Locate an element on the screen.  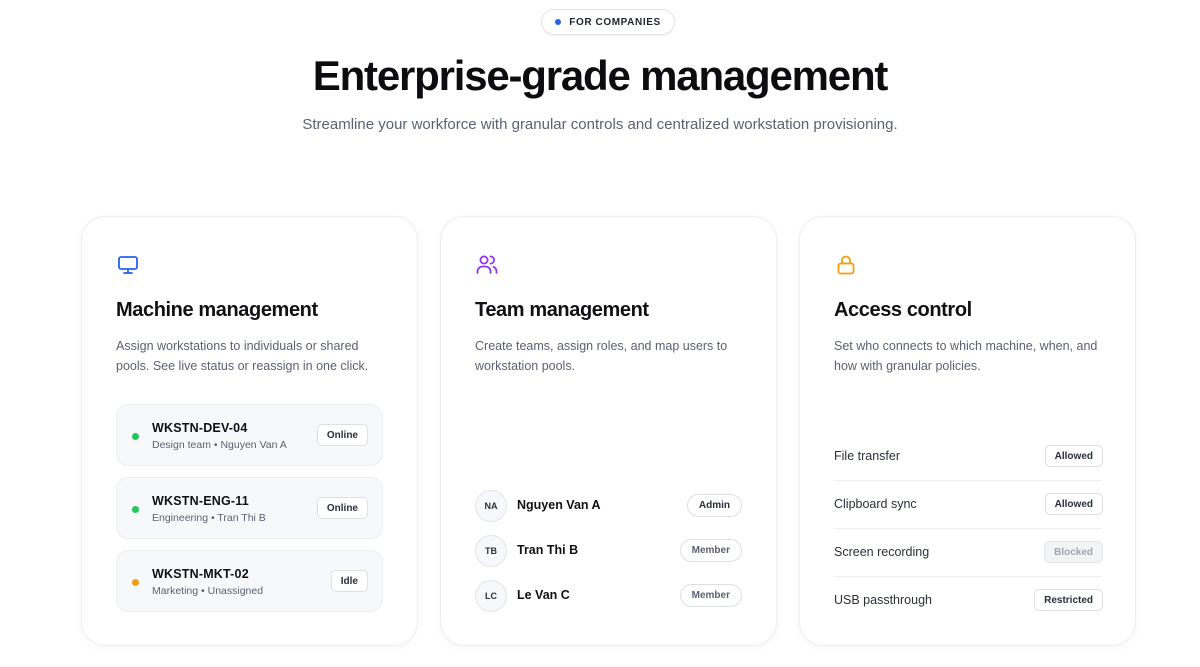
badge-dot is located at coordinates (558, 22).